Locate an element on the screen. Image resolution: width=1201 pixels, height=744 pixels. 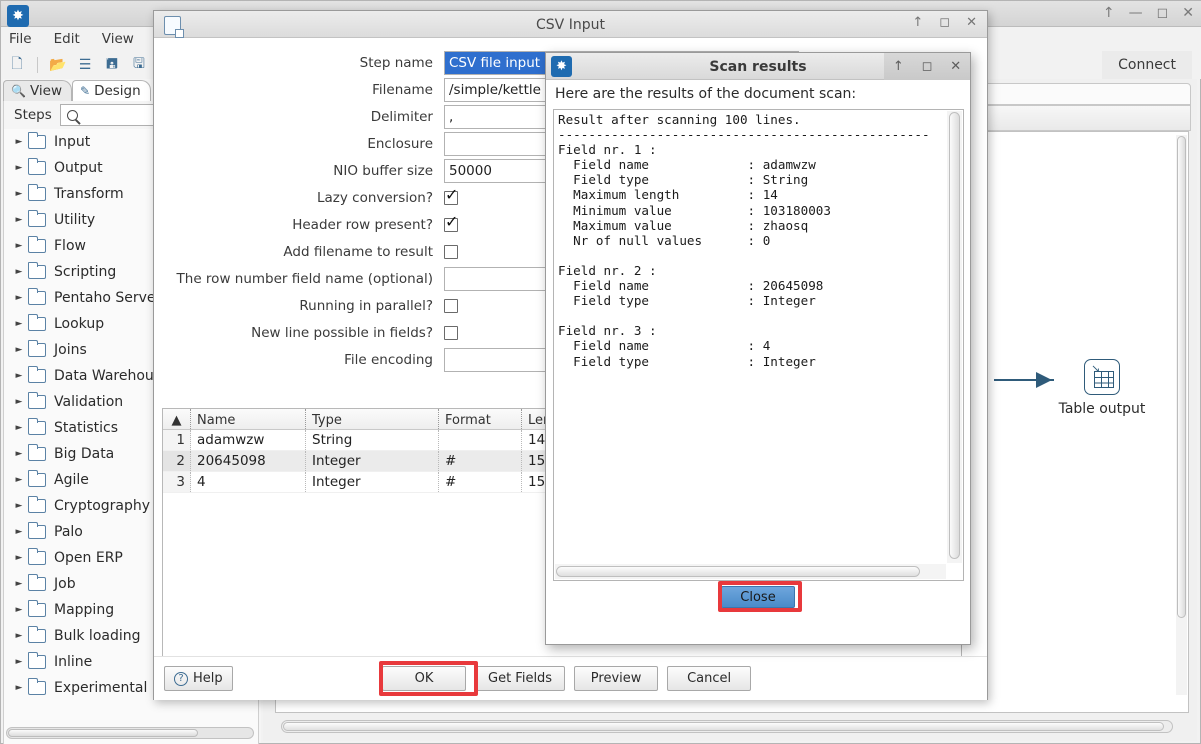
row-index: 3 is located at coordinates (177, 482).